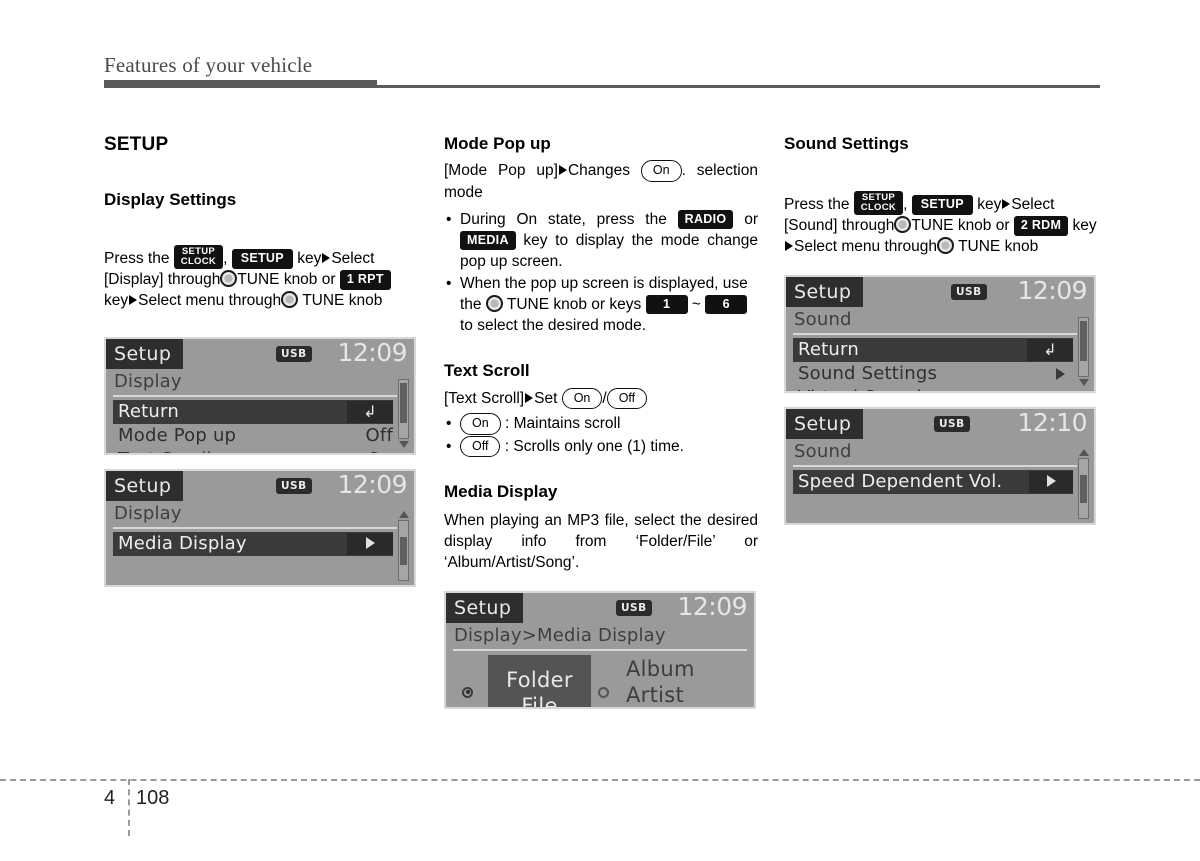  I want to click on lcd5-scrollbar, so click(1083, 485).